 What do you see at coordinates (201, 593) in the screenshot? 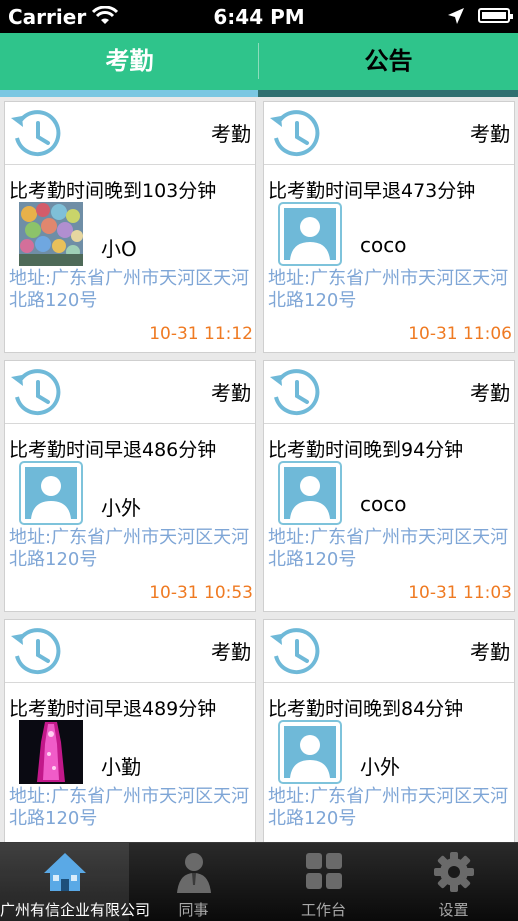
I see `record-time: 10-31 10:53` at bounding box center [201, 593].